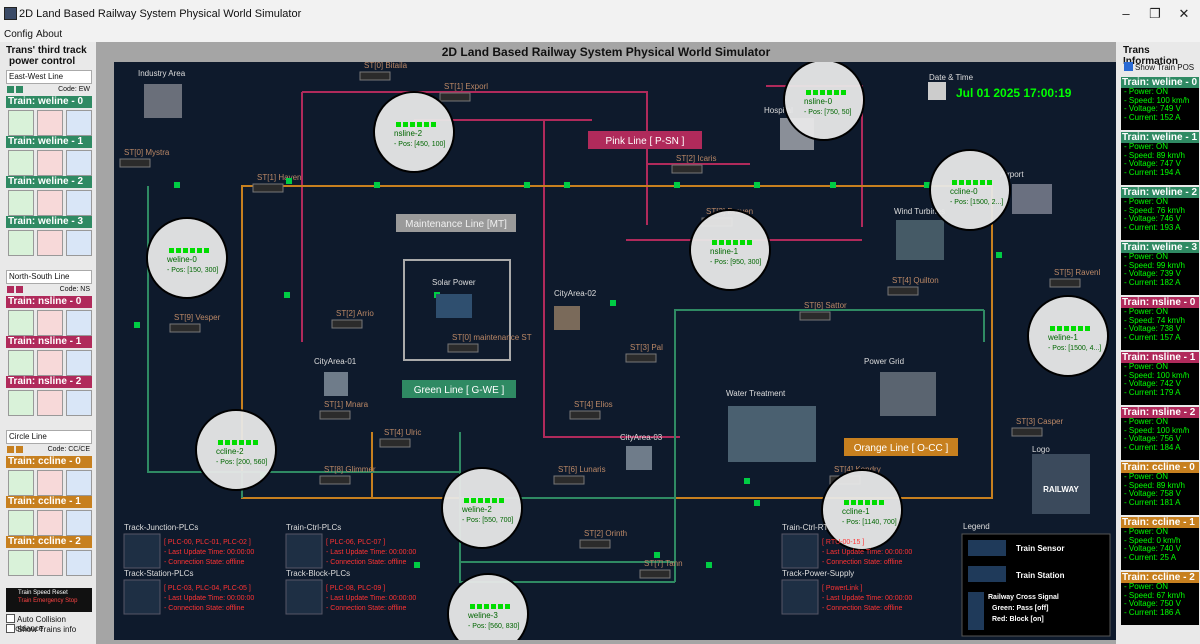  I want to click on train-marker: ccline-2 - Pos: [200, 560], so click(236, 450).